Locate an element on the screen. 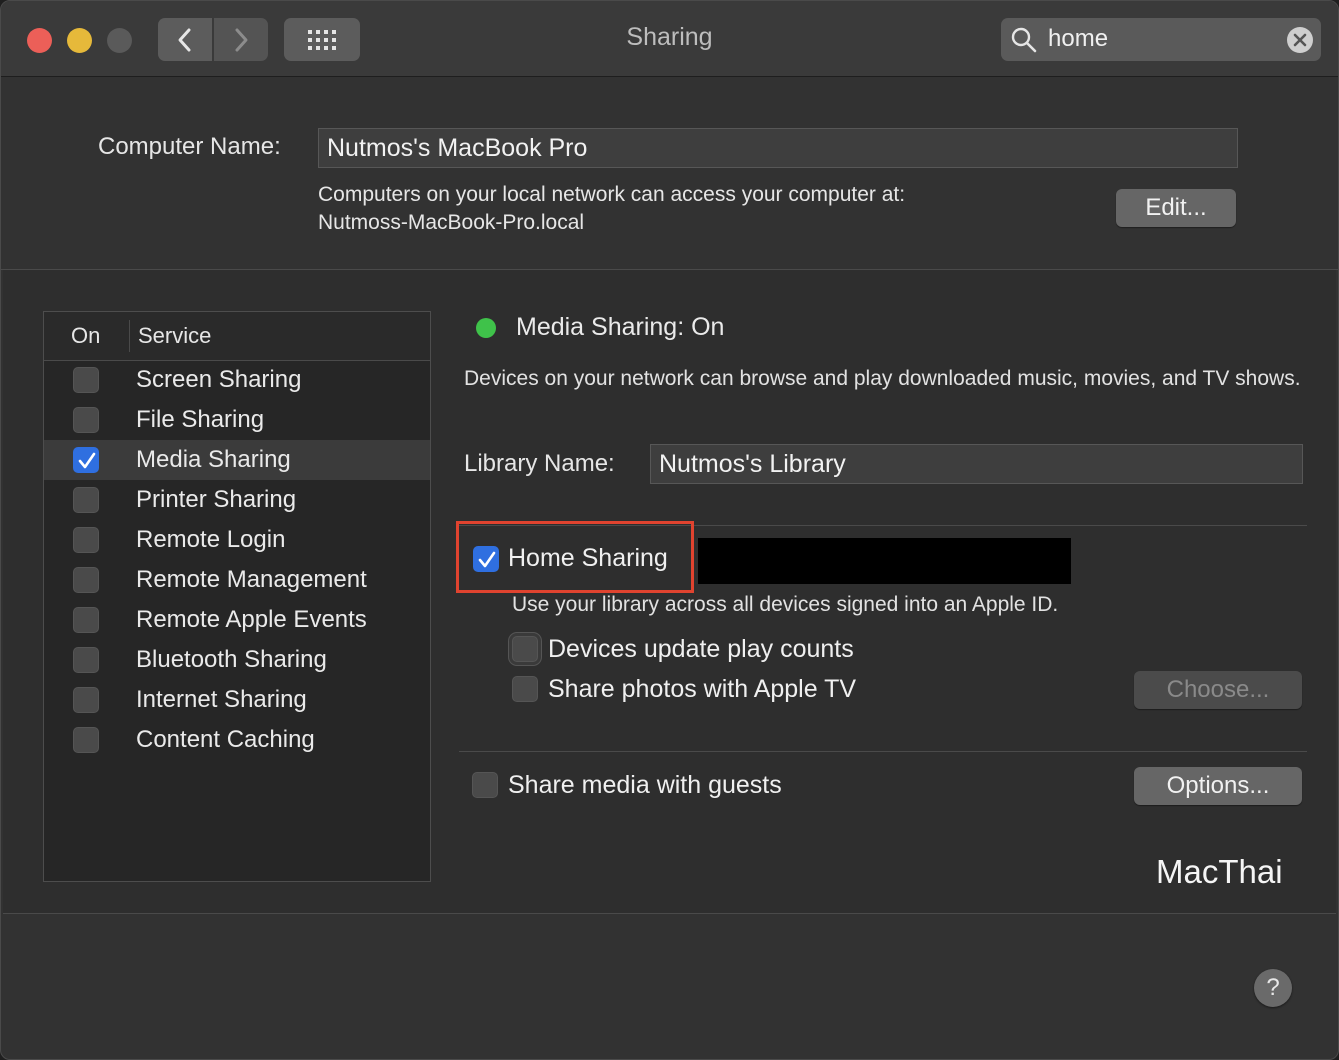 The image size is (1339, 1060). service-label: Printer Sharing is located at coordinates (216, 499).